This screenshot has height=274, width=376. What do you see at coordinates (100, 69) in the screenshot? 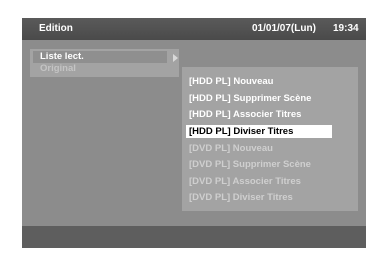
I see `menu-item-original: Original` at bounding box center [100, 69].